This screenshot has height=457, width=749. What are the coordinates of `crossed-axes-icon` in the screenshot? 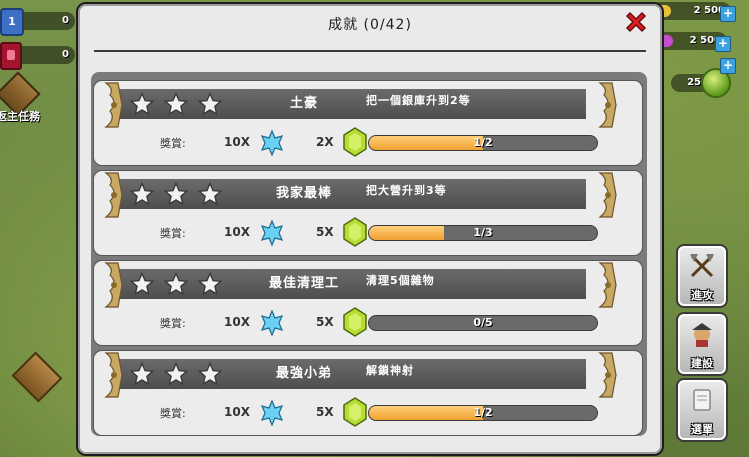 It's located at (702, 266).